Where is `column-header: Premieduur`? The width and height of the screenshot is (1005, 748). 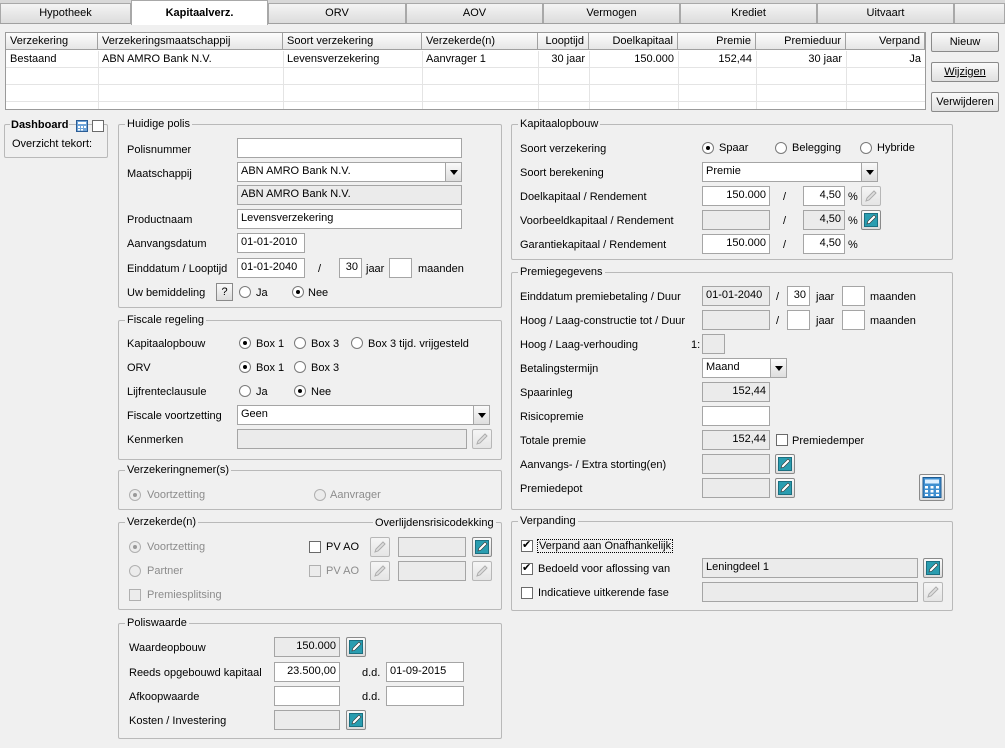 column-header: Premieduur is located at coordinates (801, 41).